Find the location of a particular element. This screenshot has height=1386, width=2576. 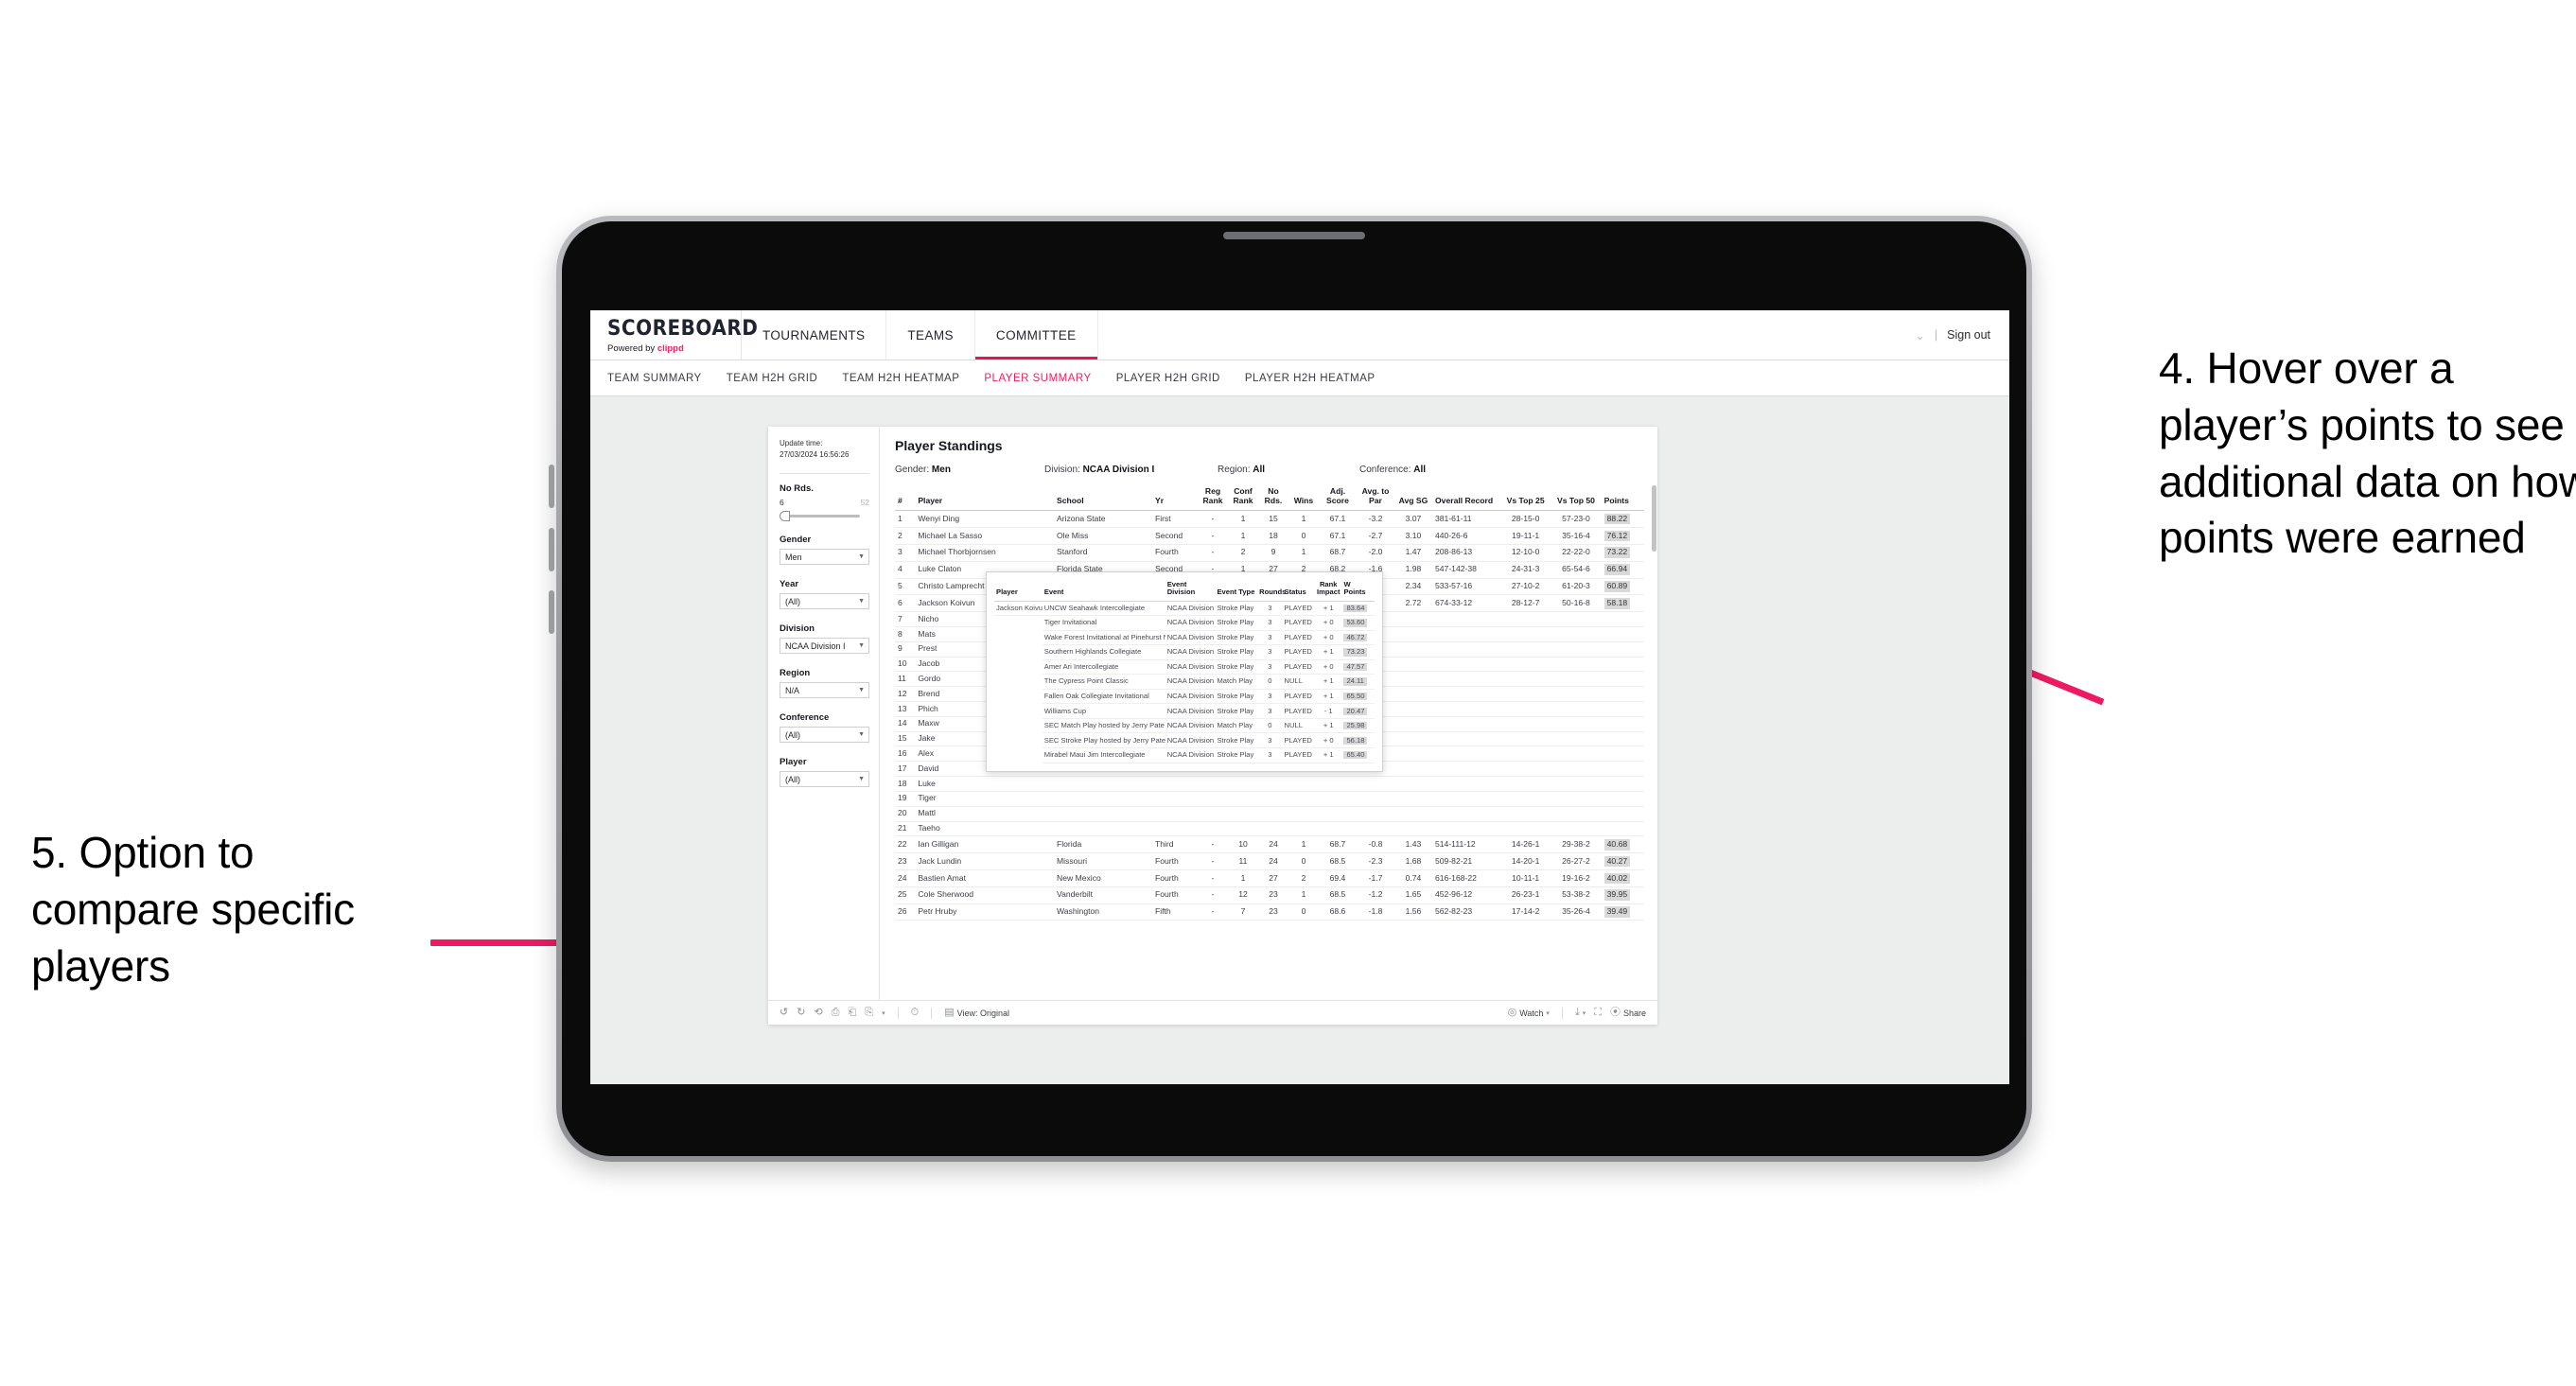

refresh-icon: ⎙ is located at coordinates (836, 1013).